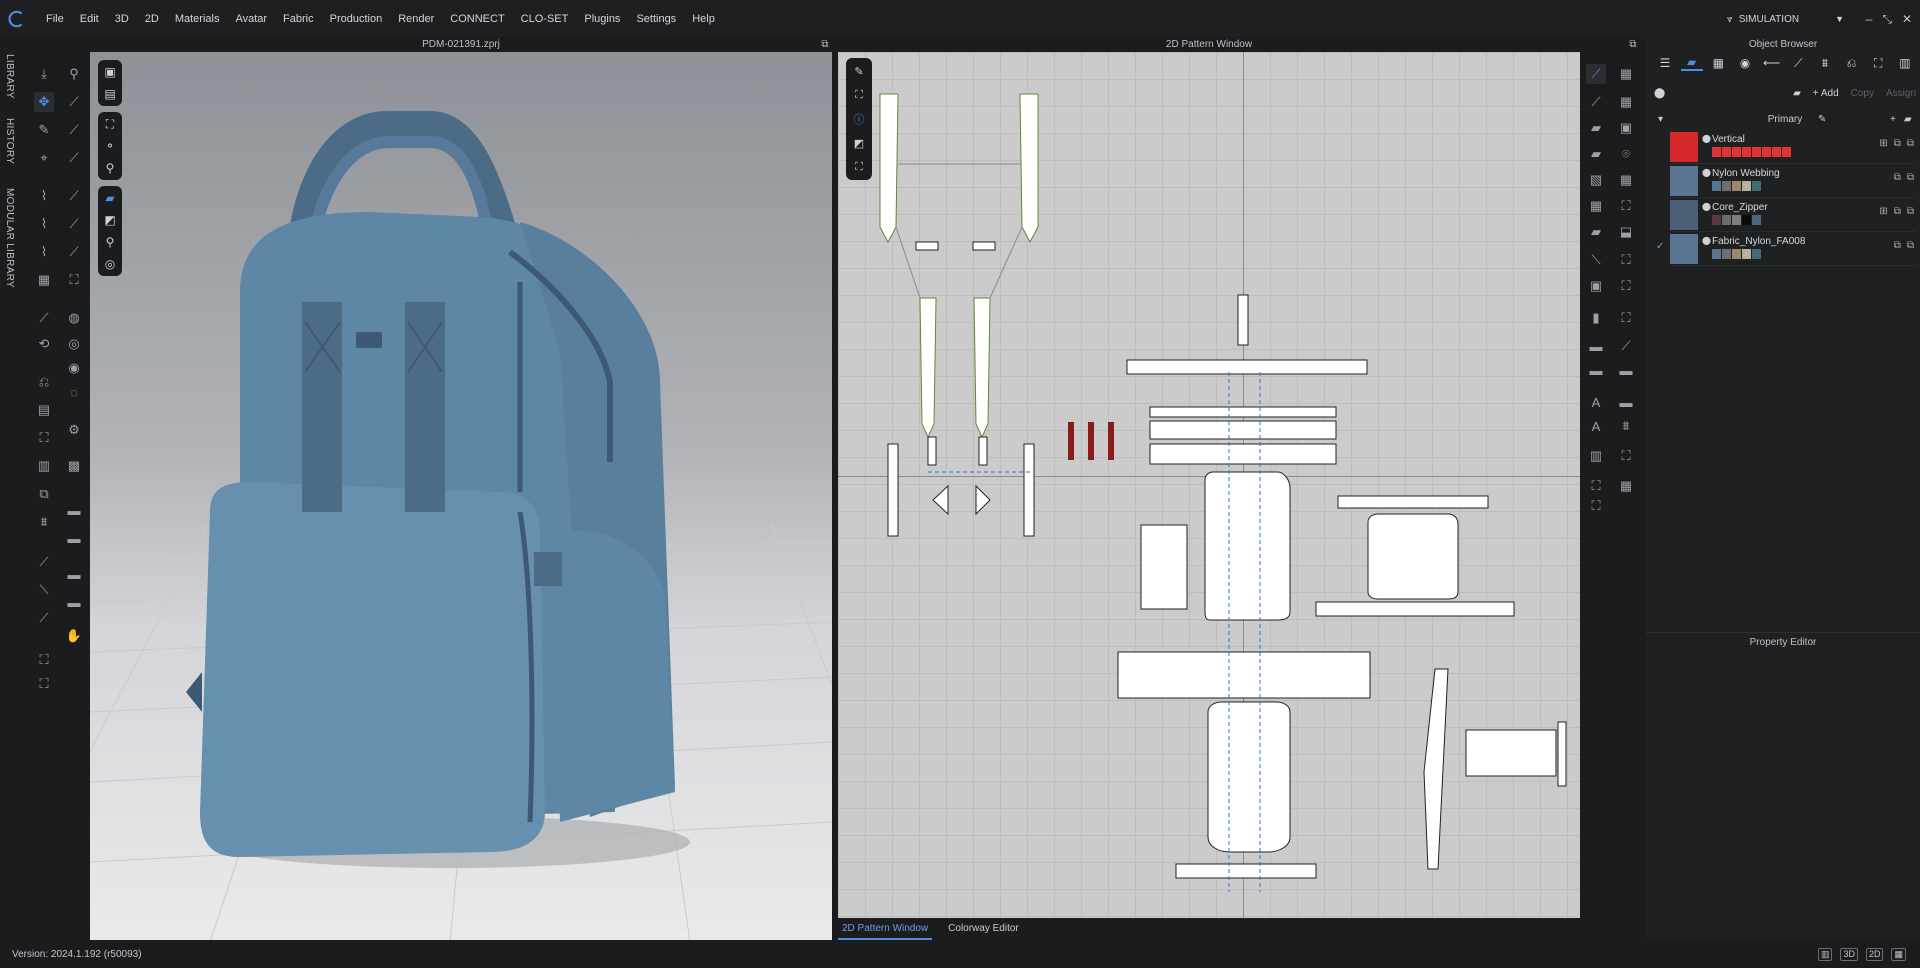 The height and width of the screenshot is (968, 1920). What do you see at coordinates (110, 168) in the screenshot?
I see `avatar-icon: ⚲` at bounding box center [110, 168].